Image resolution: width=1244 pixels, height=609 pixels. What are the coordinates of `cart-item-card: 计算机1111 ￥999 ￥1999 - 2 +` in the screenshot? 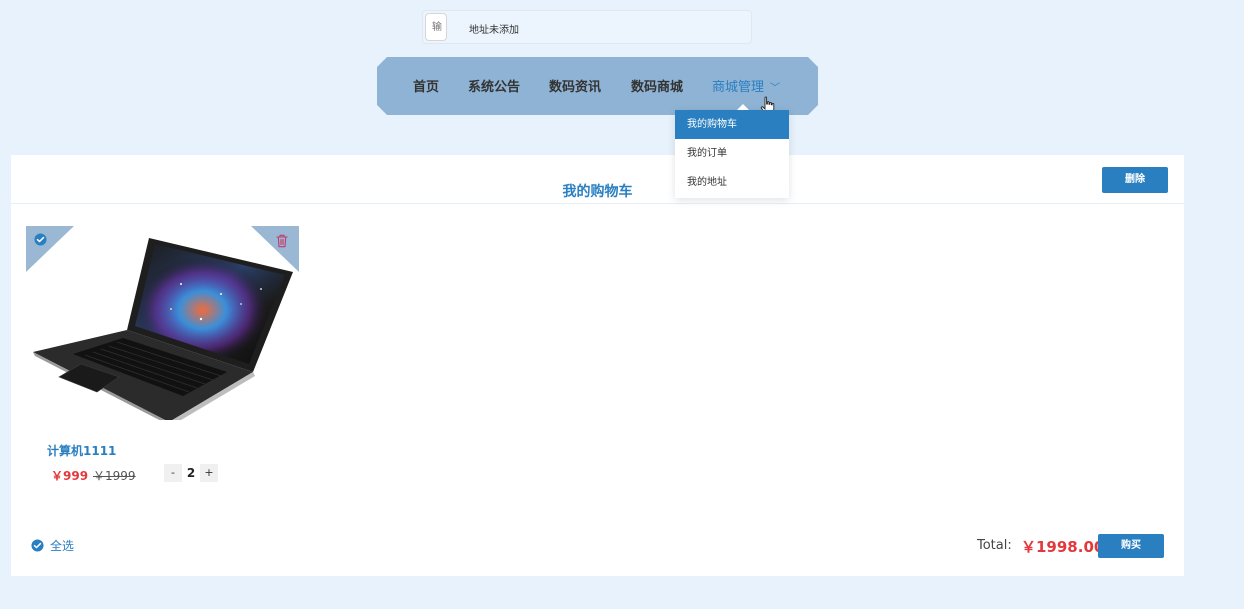 It's located at (163, 358).